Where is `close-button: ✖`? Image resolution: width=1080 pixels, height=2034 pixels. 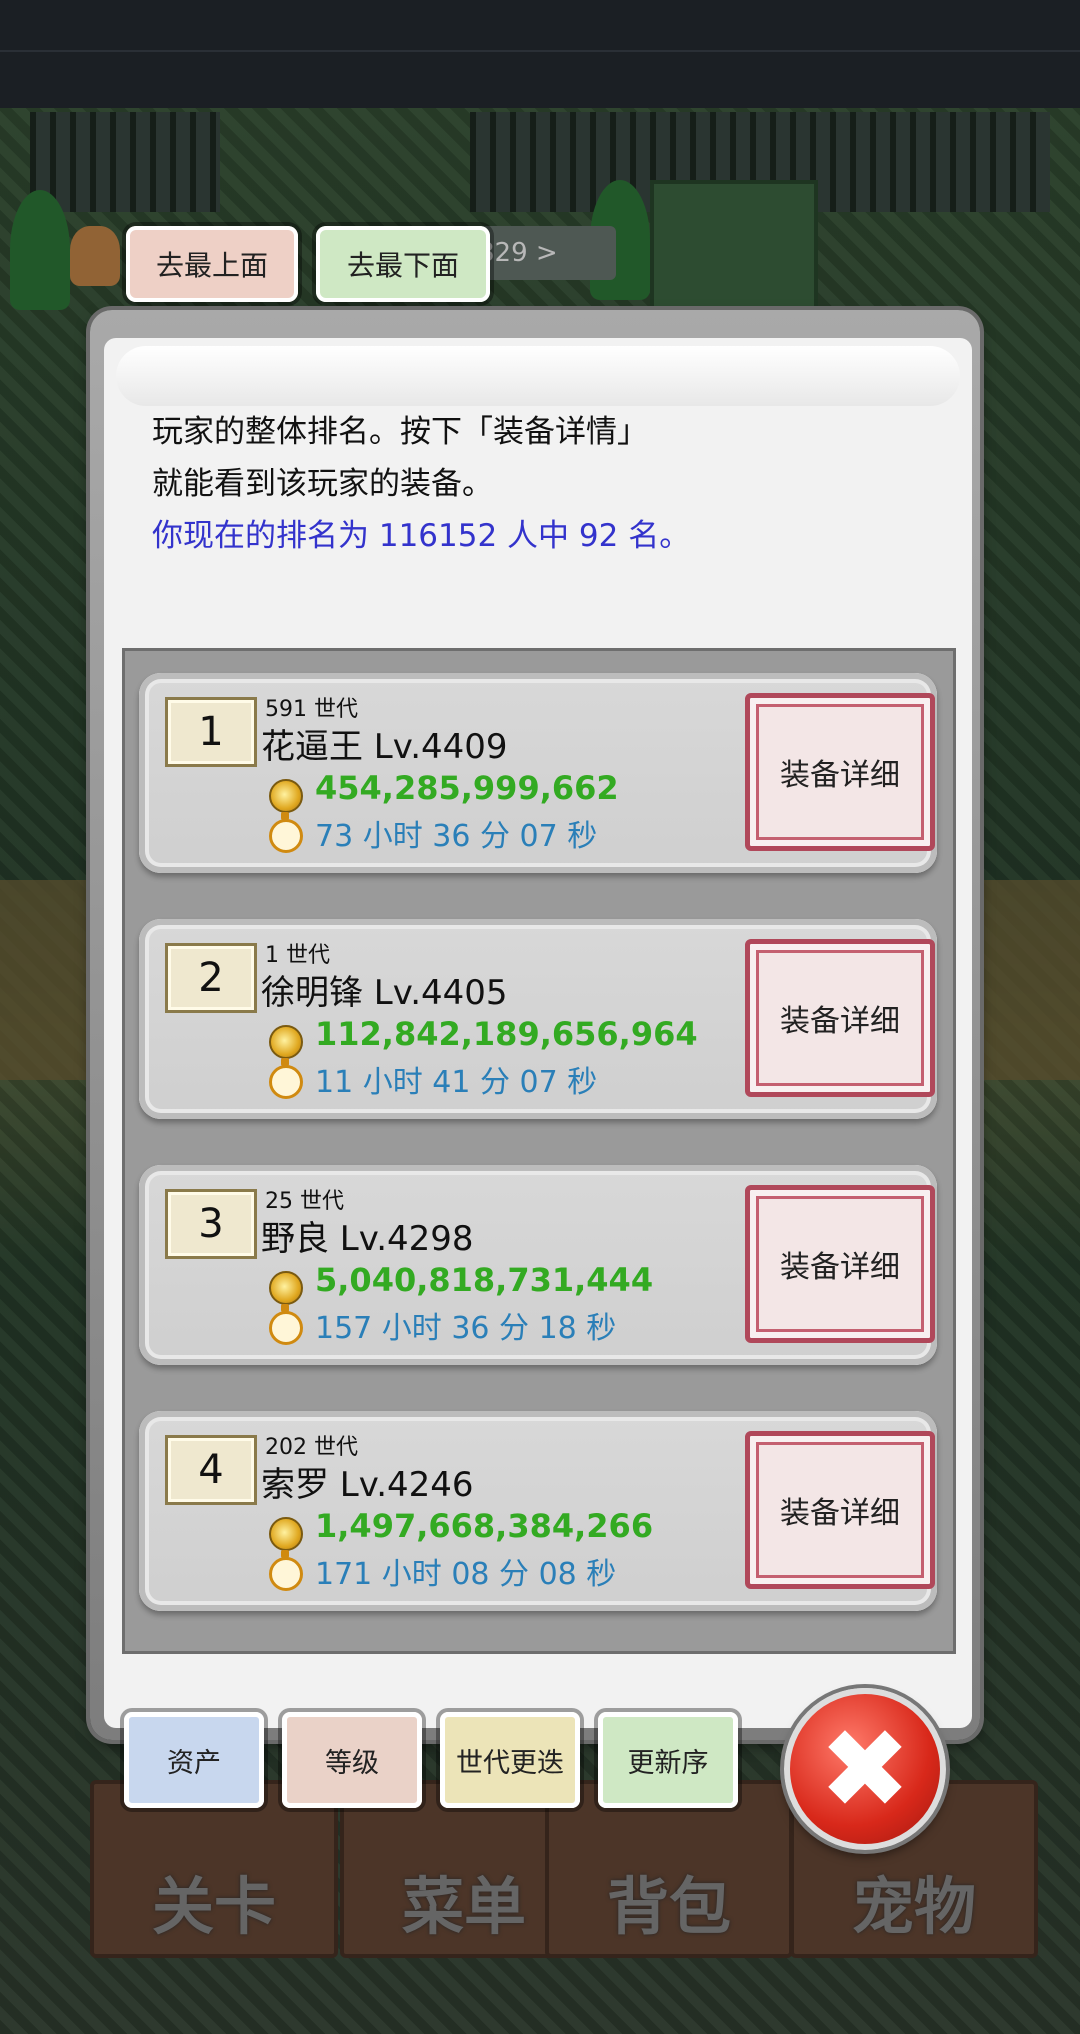 close-button: ✖ is located at coordinates (865, 1769).